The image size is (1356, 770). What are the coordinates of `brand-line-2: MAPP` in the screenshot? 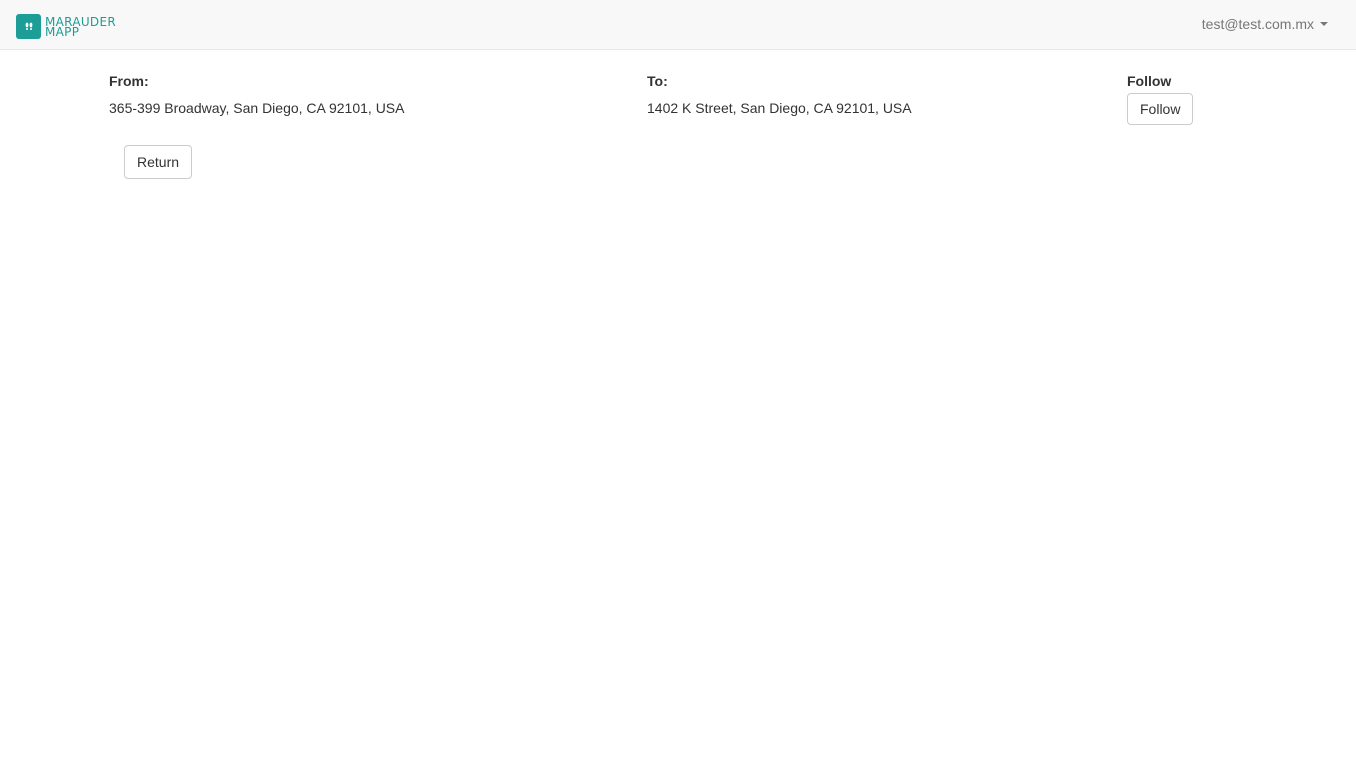 It's located at (62, 31).